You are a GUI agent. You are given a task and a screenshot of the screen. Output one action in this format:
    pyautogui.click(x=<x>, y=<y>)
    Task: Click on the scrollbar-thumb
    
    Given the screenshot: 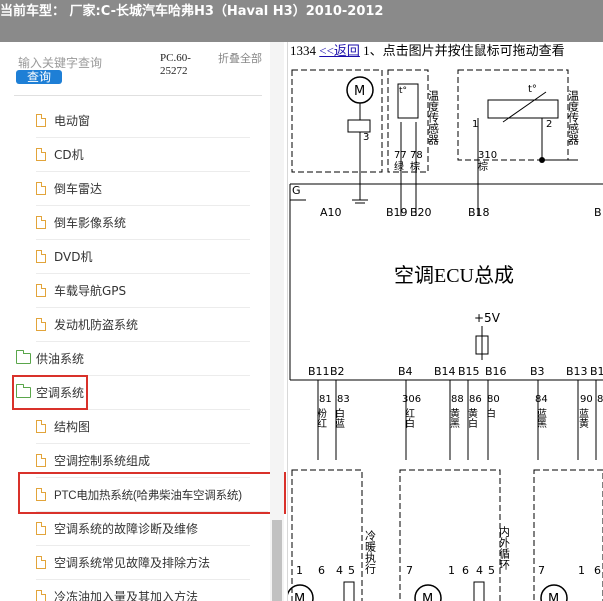 What is the action you would take?
    pyautogui.click(x=277, y=560)
    